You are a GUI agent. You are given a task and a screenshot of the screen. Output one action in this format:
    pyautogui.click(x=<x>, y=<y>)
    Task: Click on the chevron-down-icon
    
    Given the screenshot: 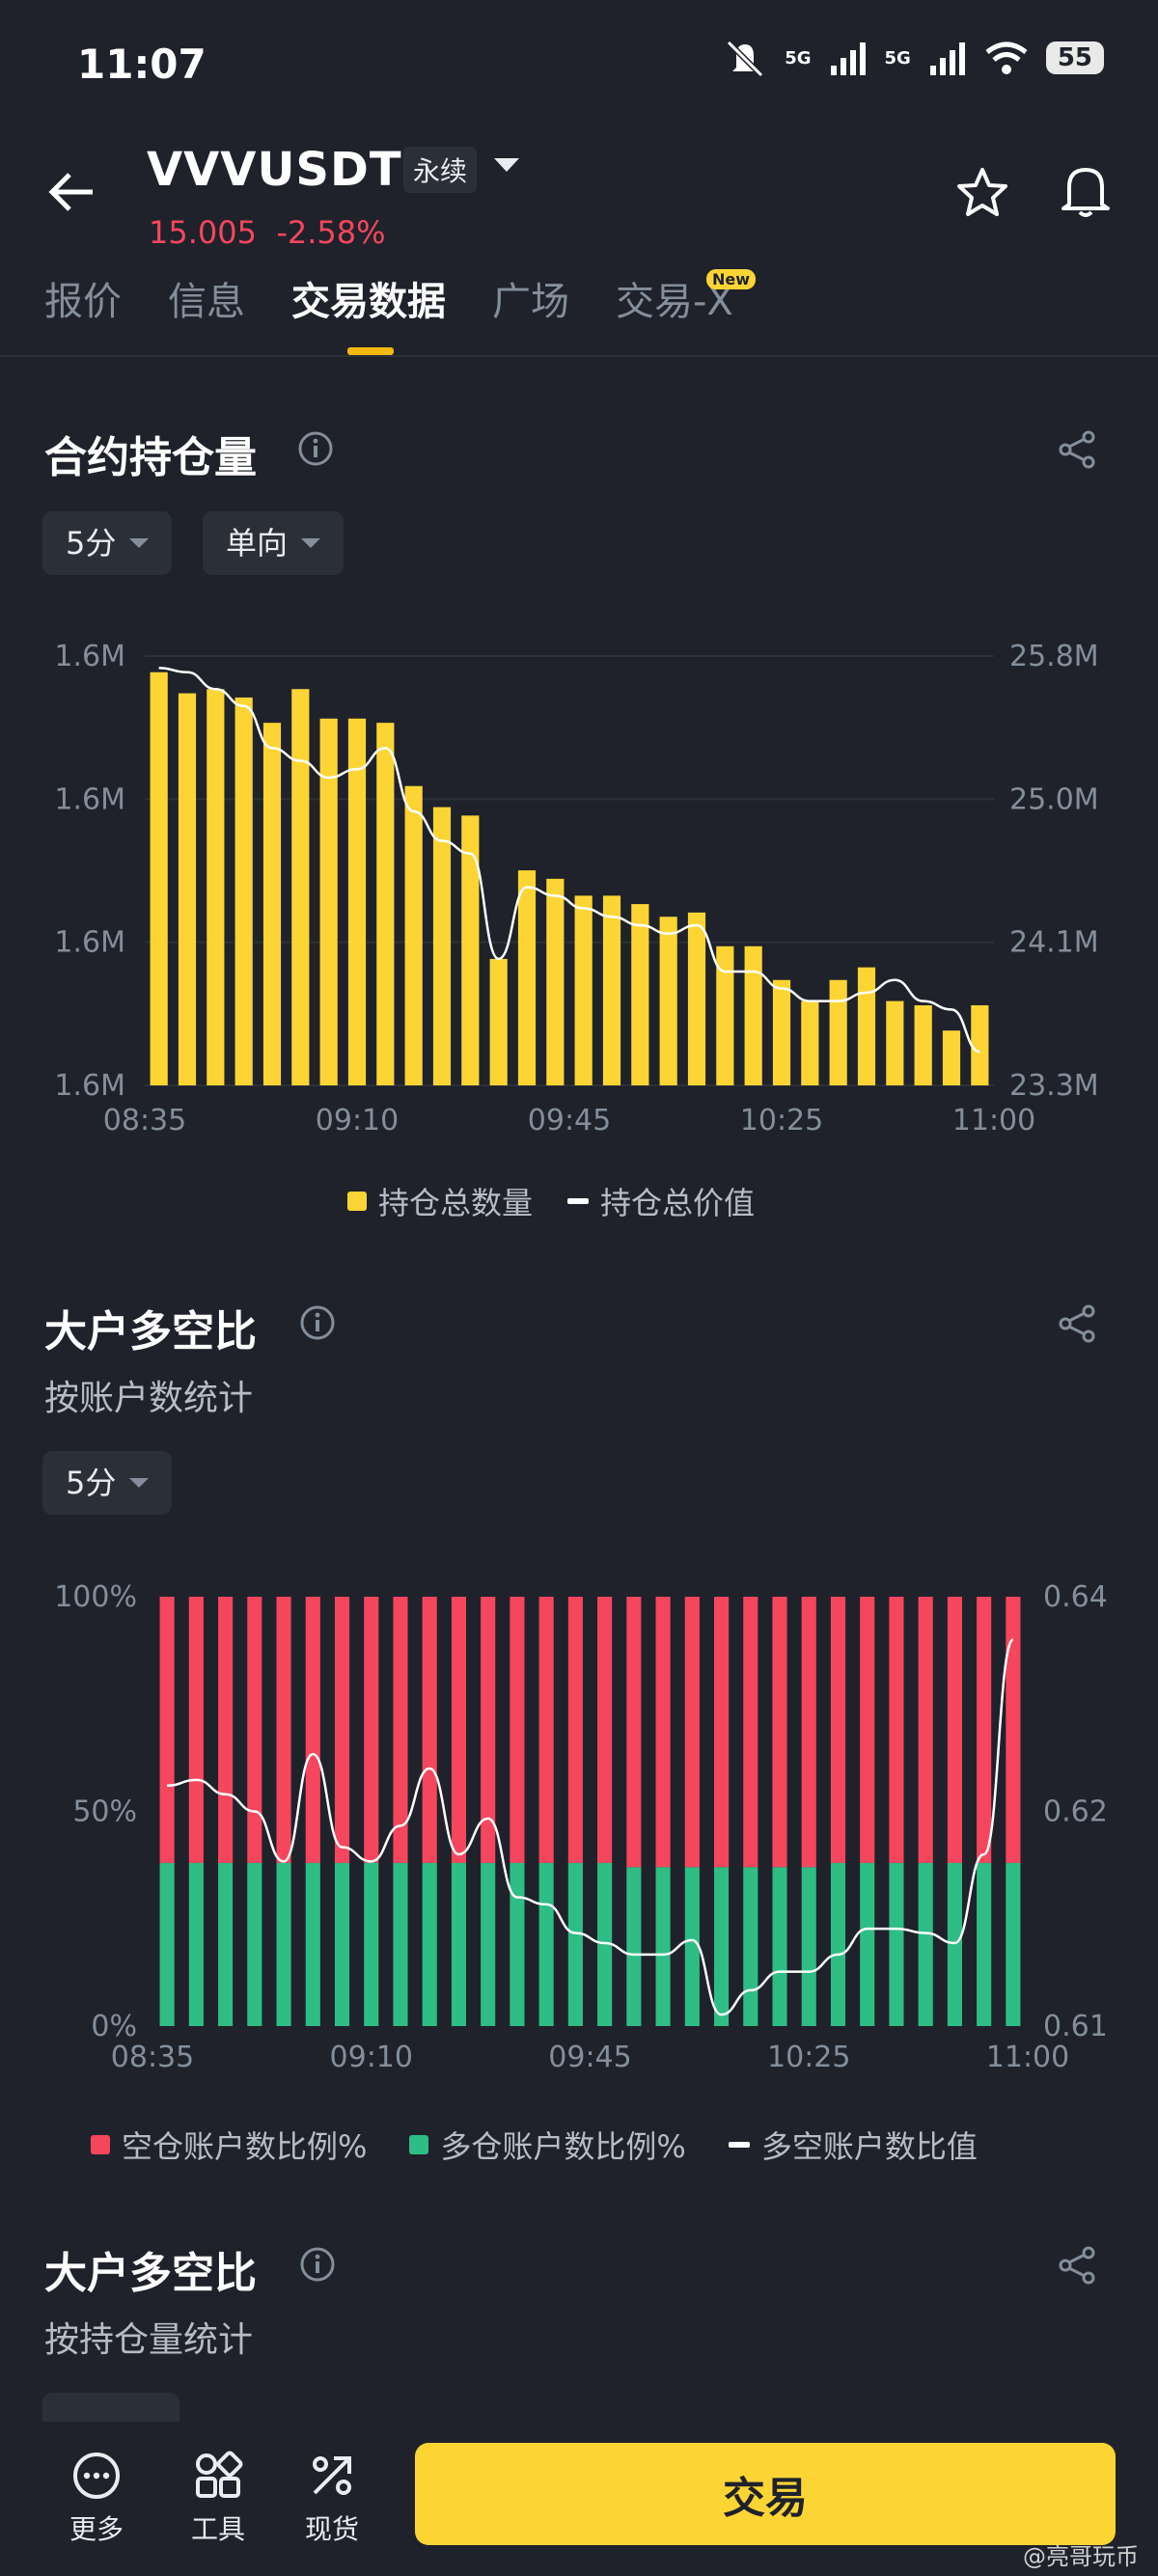 What is the action you would take?
    pyautogui.click(x=139, y=543)
    